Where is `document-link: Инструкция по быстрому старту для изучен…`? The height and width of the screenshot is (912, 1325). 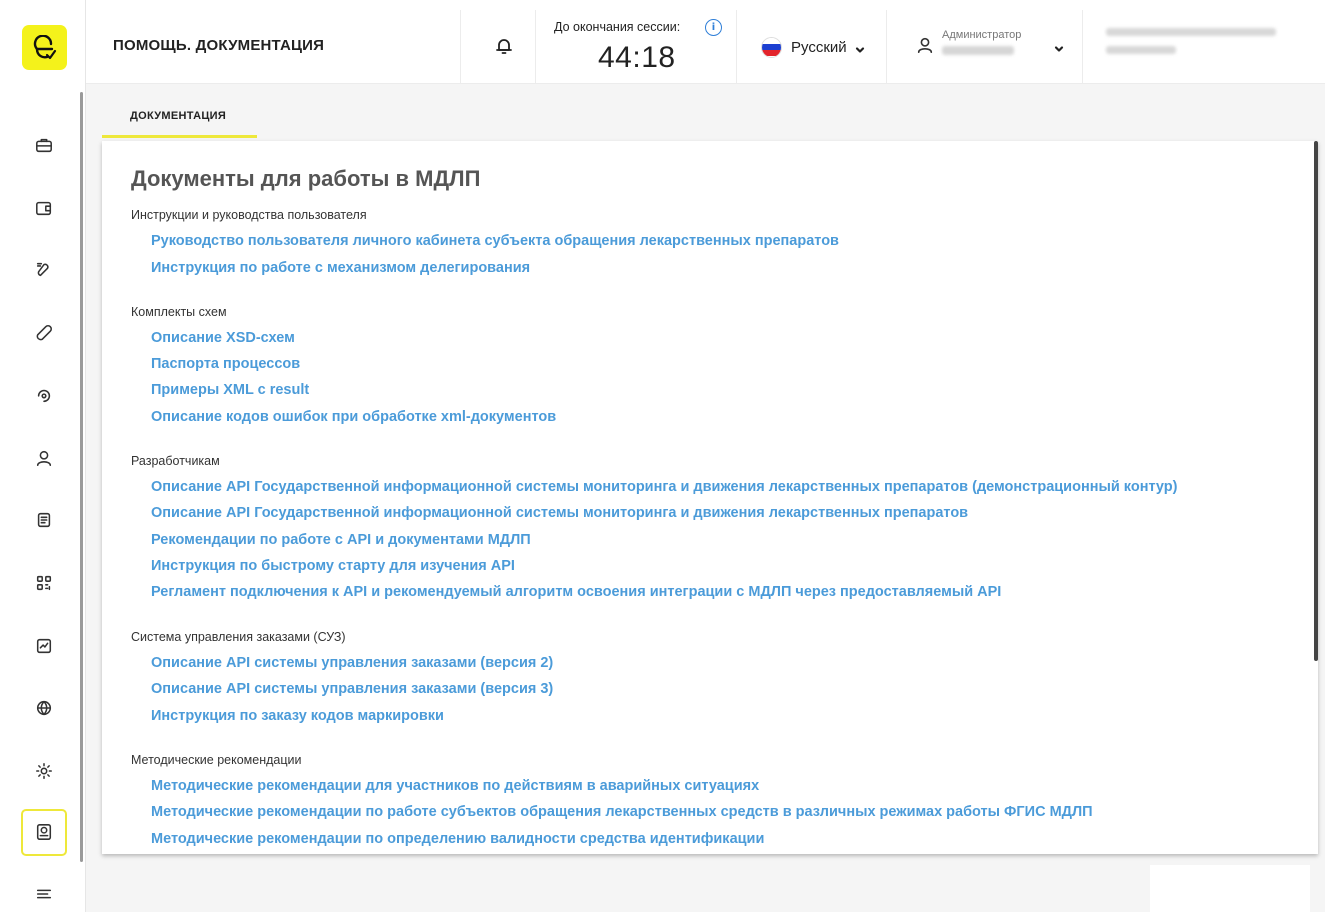 document-link: Инструкция по быстрому старту для изучен… is located at coordinates (333, 566).